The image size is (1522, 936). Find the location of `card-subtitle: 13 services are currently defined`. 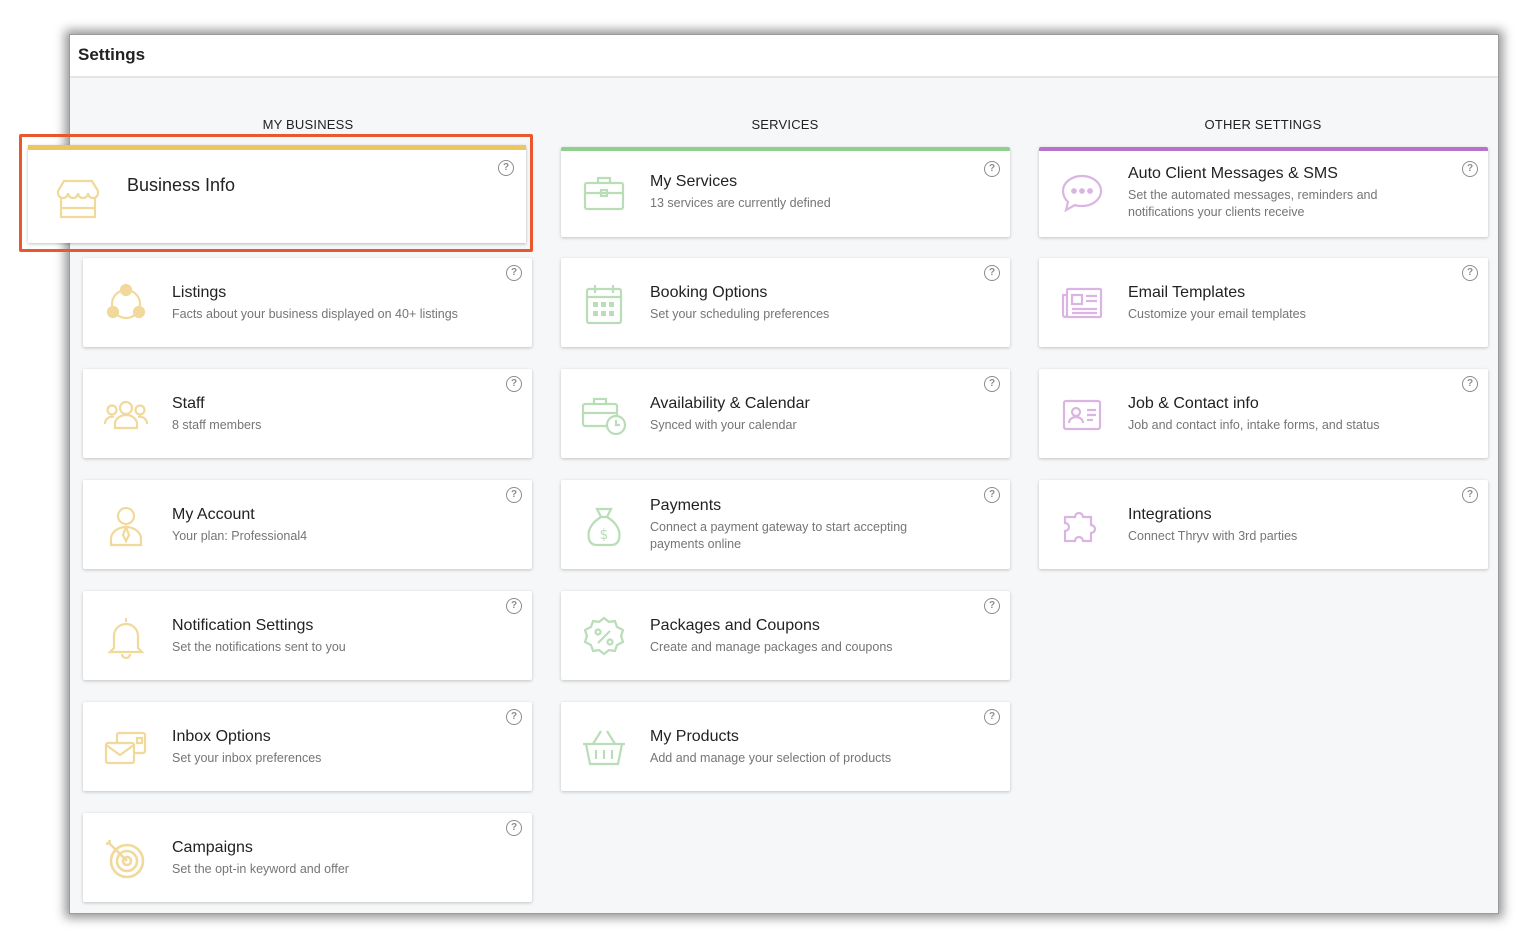

card-subtitle: 13 services are currently defined is located at coordinates (740, 203).